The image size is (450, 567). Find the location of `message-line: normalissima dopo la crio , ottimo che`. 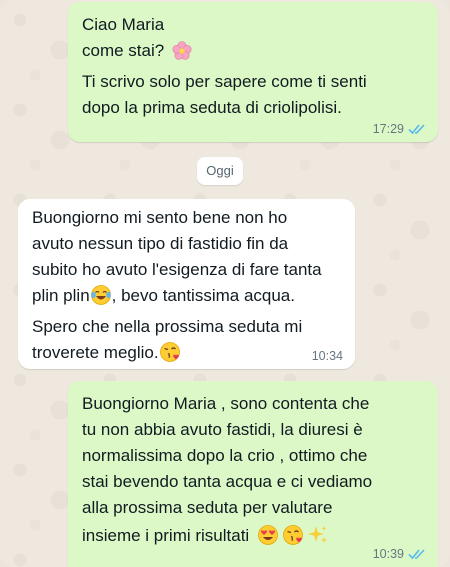

message-line: normalissima dopo la crio , ottimo che is located at coordinates (225, 455).